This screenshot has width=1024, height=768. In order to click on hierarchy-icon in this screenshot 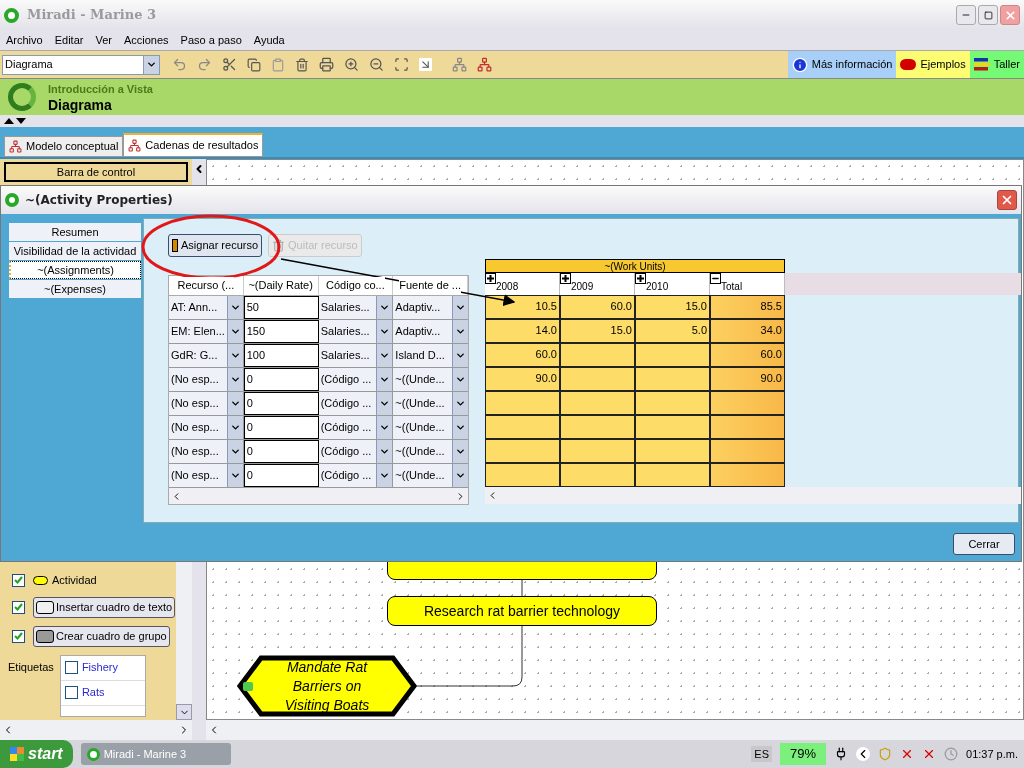, I will do `click(484, 64)`.